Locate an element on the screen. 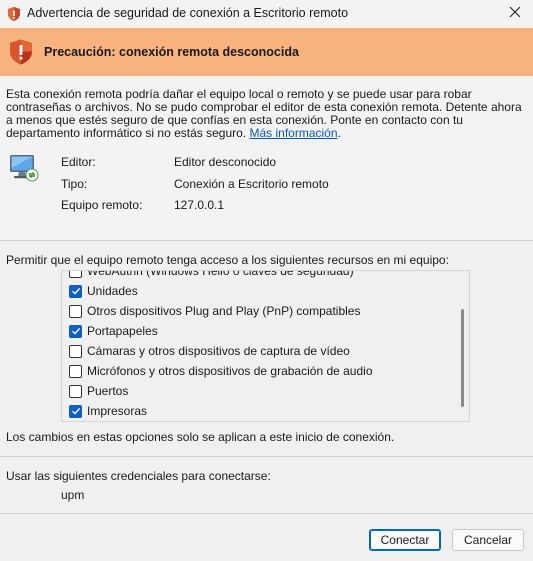  checkbox-clipboard is located at coordinates (75, 331).